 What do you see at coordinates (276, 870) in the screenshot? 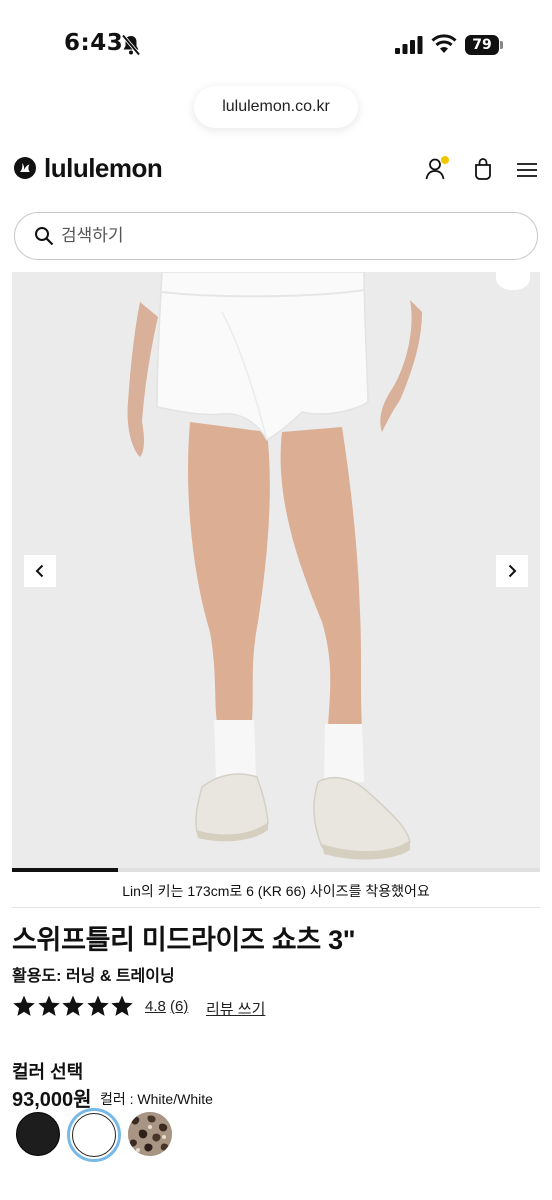
I see `gallery-progress-bar` at bounding box center [276, 870].